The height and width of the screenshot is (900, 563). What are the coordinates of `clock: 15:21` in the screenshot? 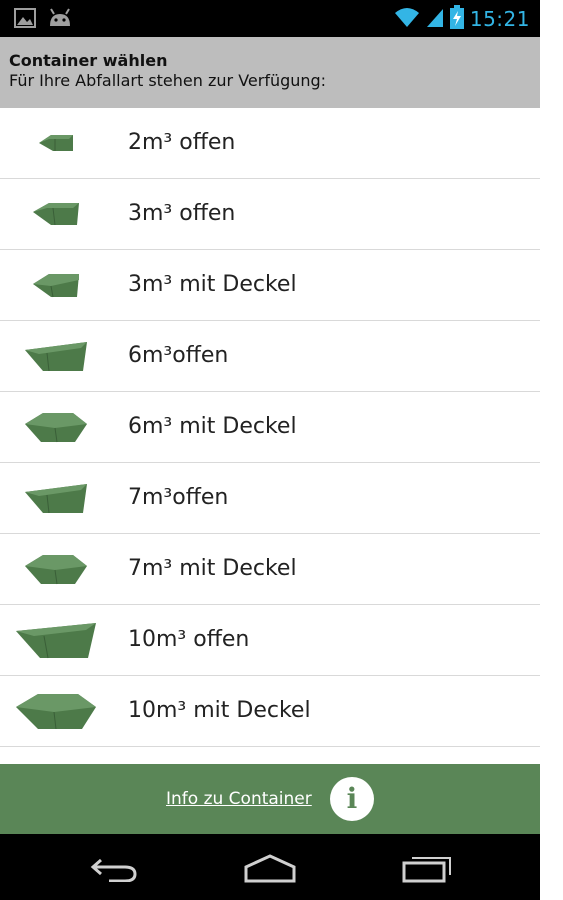 It's located at (499, 19).